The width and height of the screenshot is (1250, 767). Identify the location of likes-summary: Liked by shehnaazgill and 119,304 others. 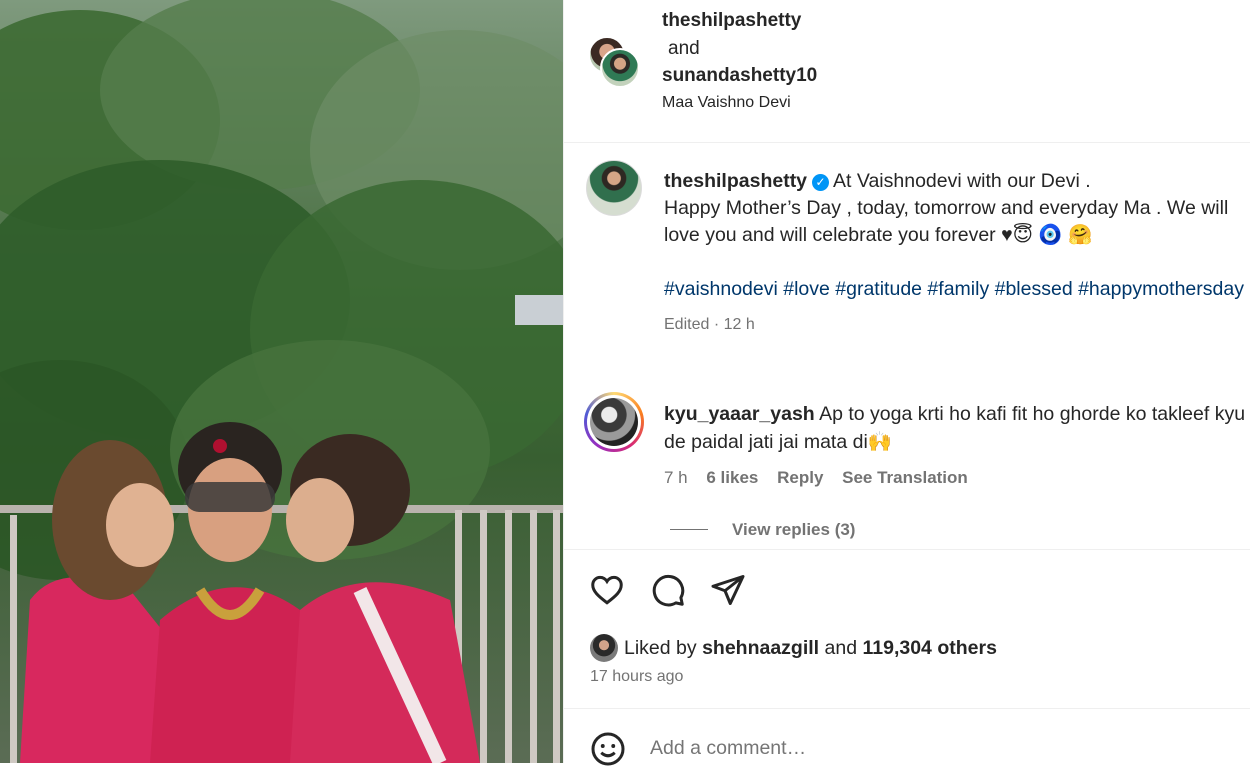
(793, 648).